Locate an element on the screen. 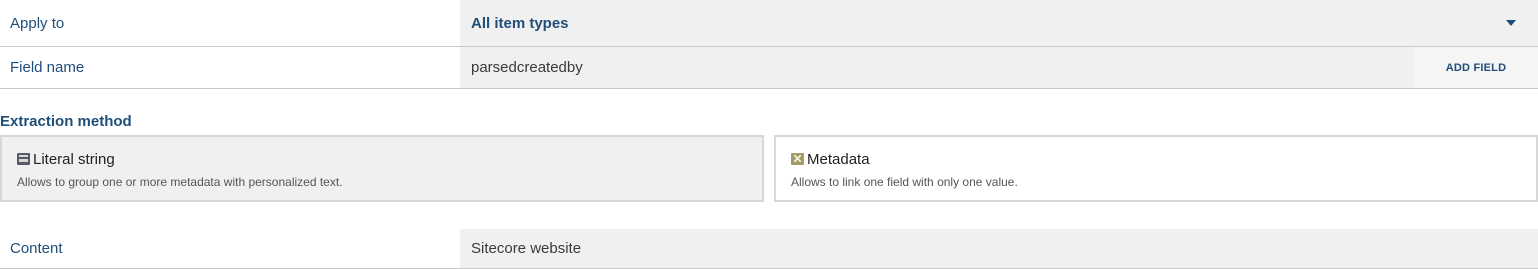  metadata-icon is located at coordinates (797, 159).